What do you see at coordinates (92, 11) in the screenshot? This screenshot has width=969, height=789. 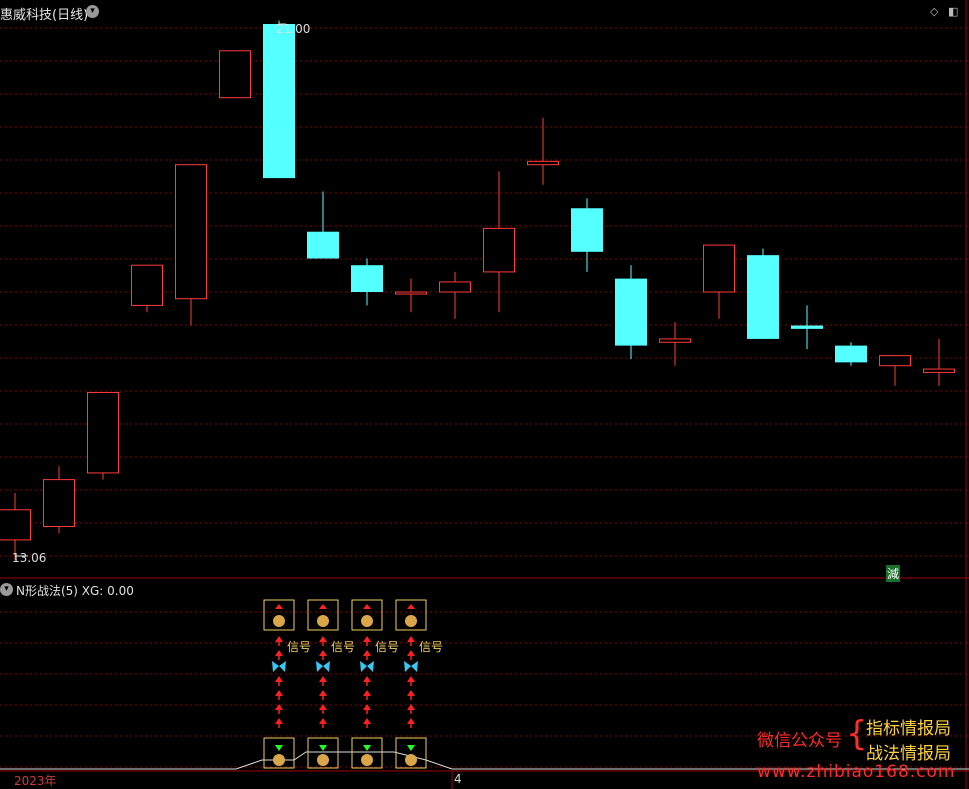 I see `title-dropdown-icon: ▾` at bounding box center [92, 11].